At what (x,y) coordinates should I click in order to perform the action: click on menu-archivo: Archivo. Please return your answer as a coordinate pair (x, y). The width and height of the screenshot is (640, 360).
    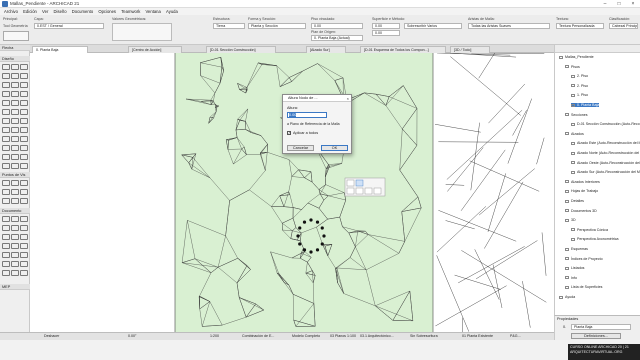
    Looking at the image, I should click on (11, 11).